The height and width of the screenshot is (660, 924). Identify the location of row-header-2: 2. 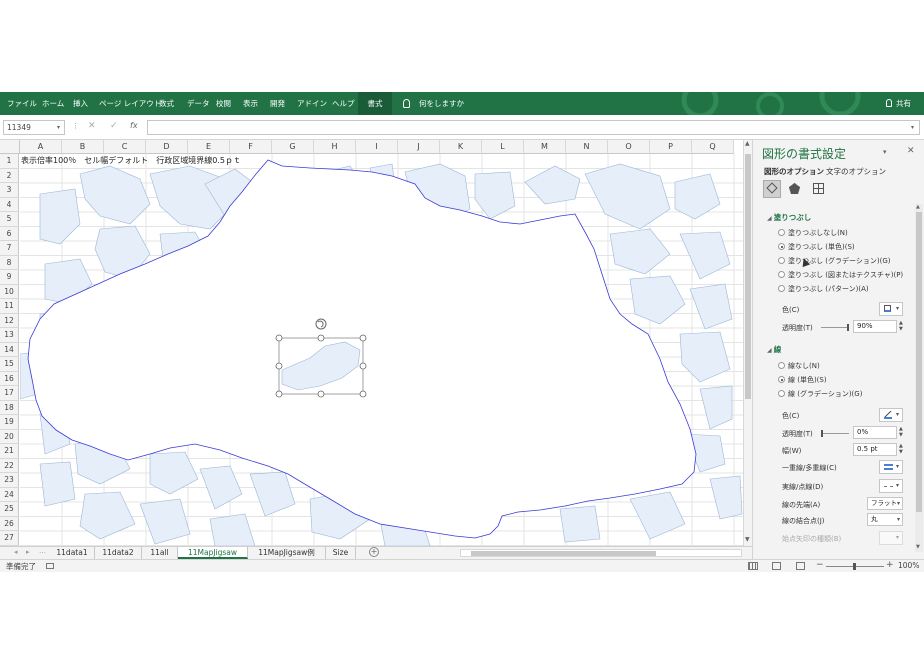
(9, 175).